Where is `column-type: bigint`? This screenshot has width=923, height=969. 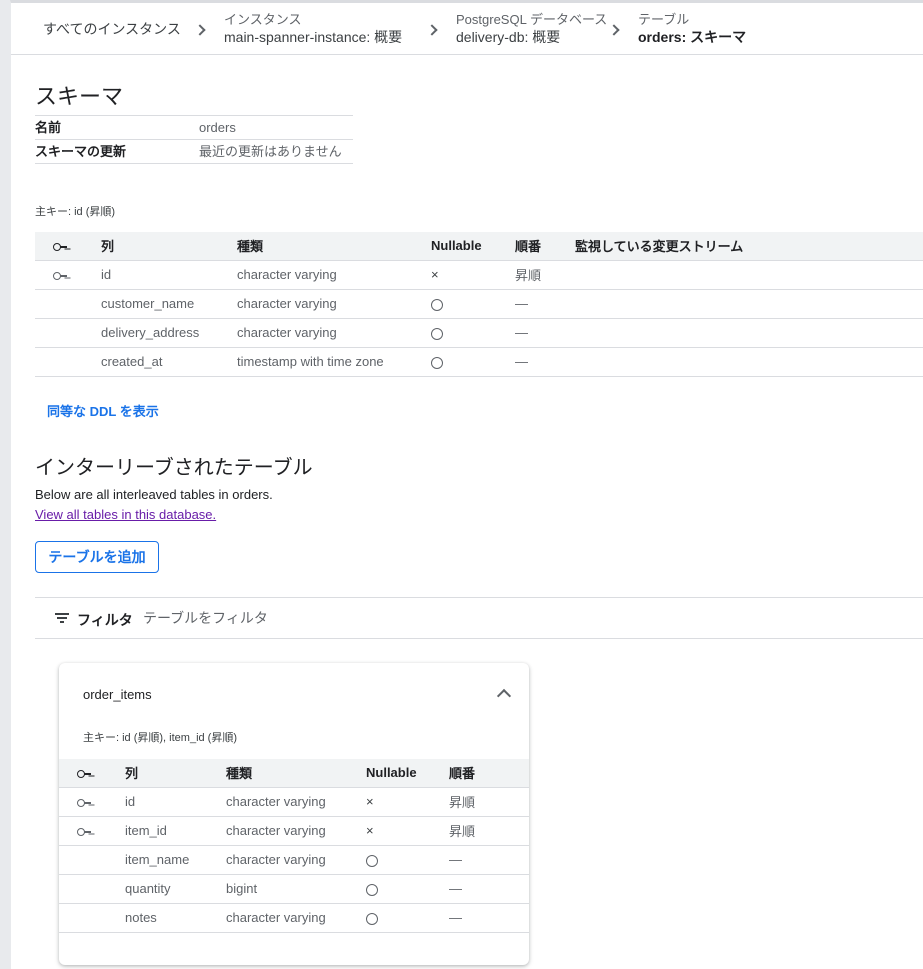 column-type: bigint is located at coordinates (296, 889).